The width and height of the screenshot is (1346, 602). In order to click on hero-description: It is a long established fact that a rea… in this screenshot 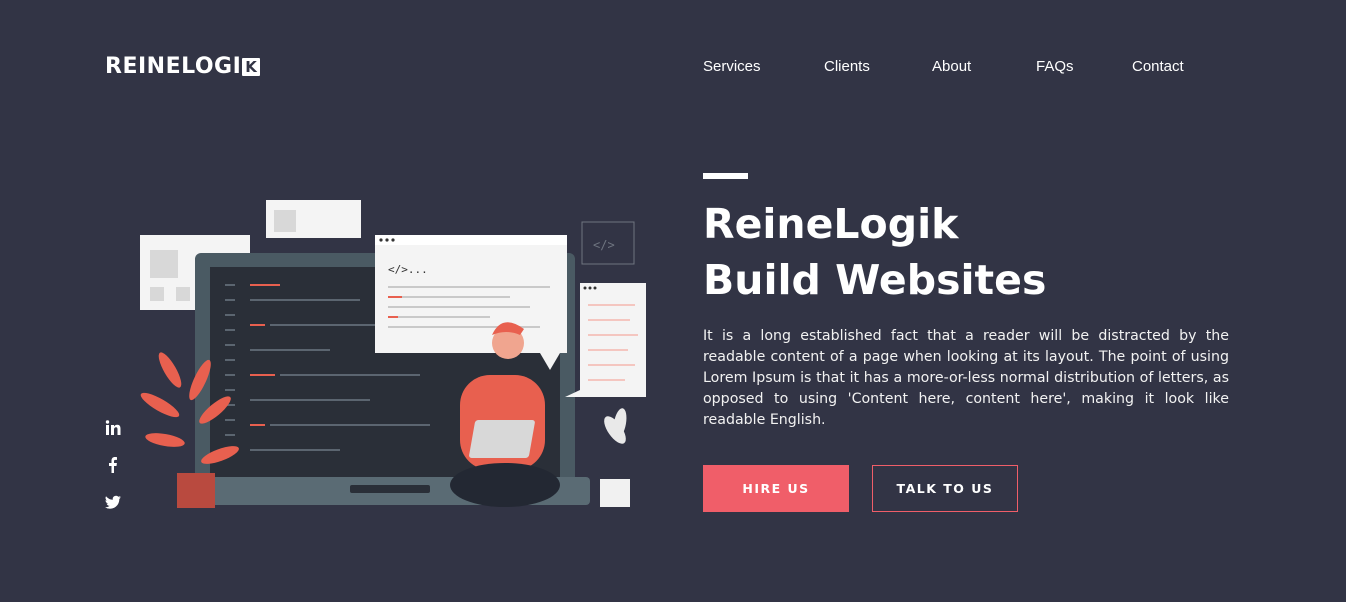, I will do `click(966, 378)`.